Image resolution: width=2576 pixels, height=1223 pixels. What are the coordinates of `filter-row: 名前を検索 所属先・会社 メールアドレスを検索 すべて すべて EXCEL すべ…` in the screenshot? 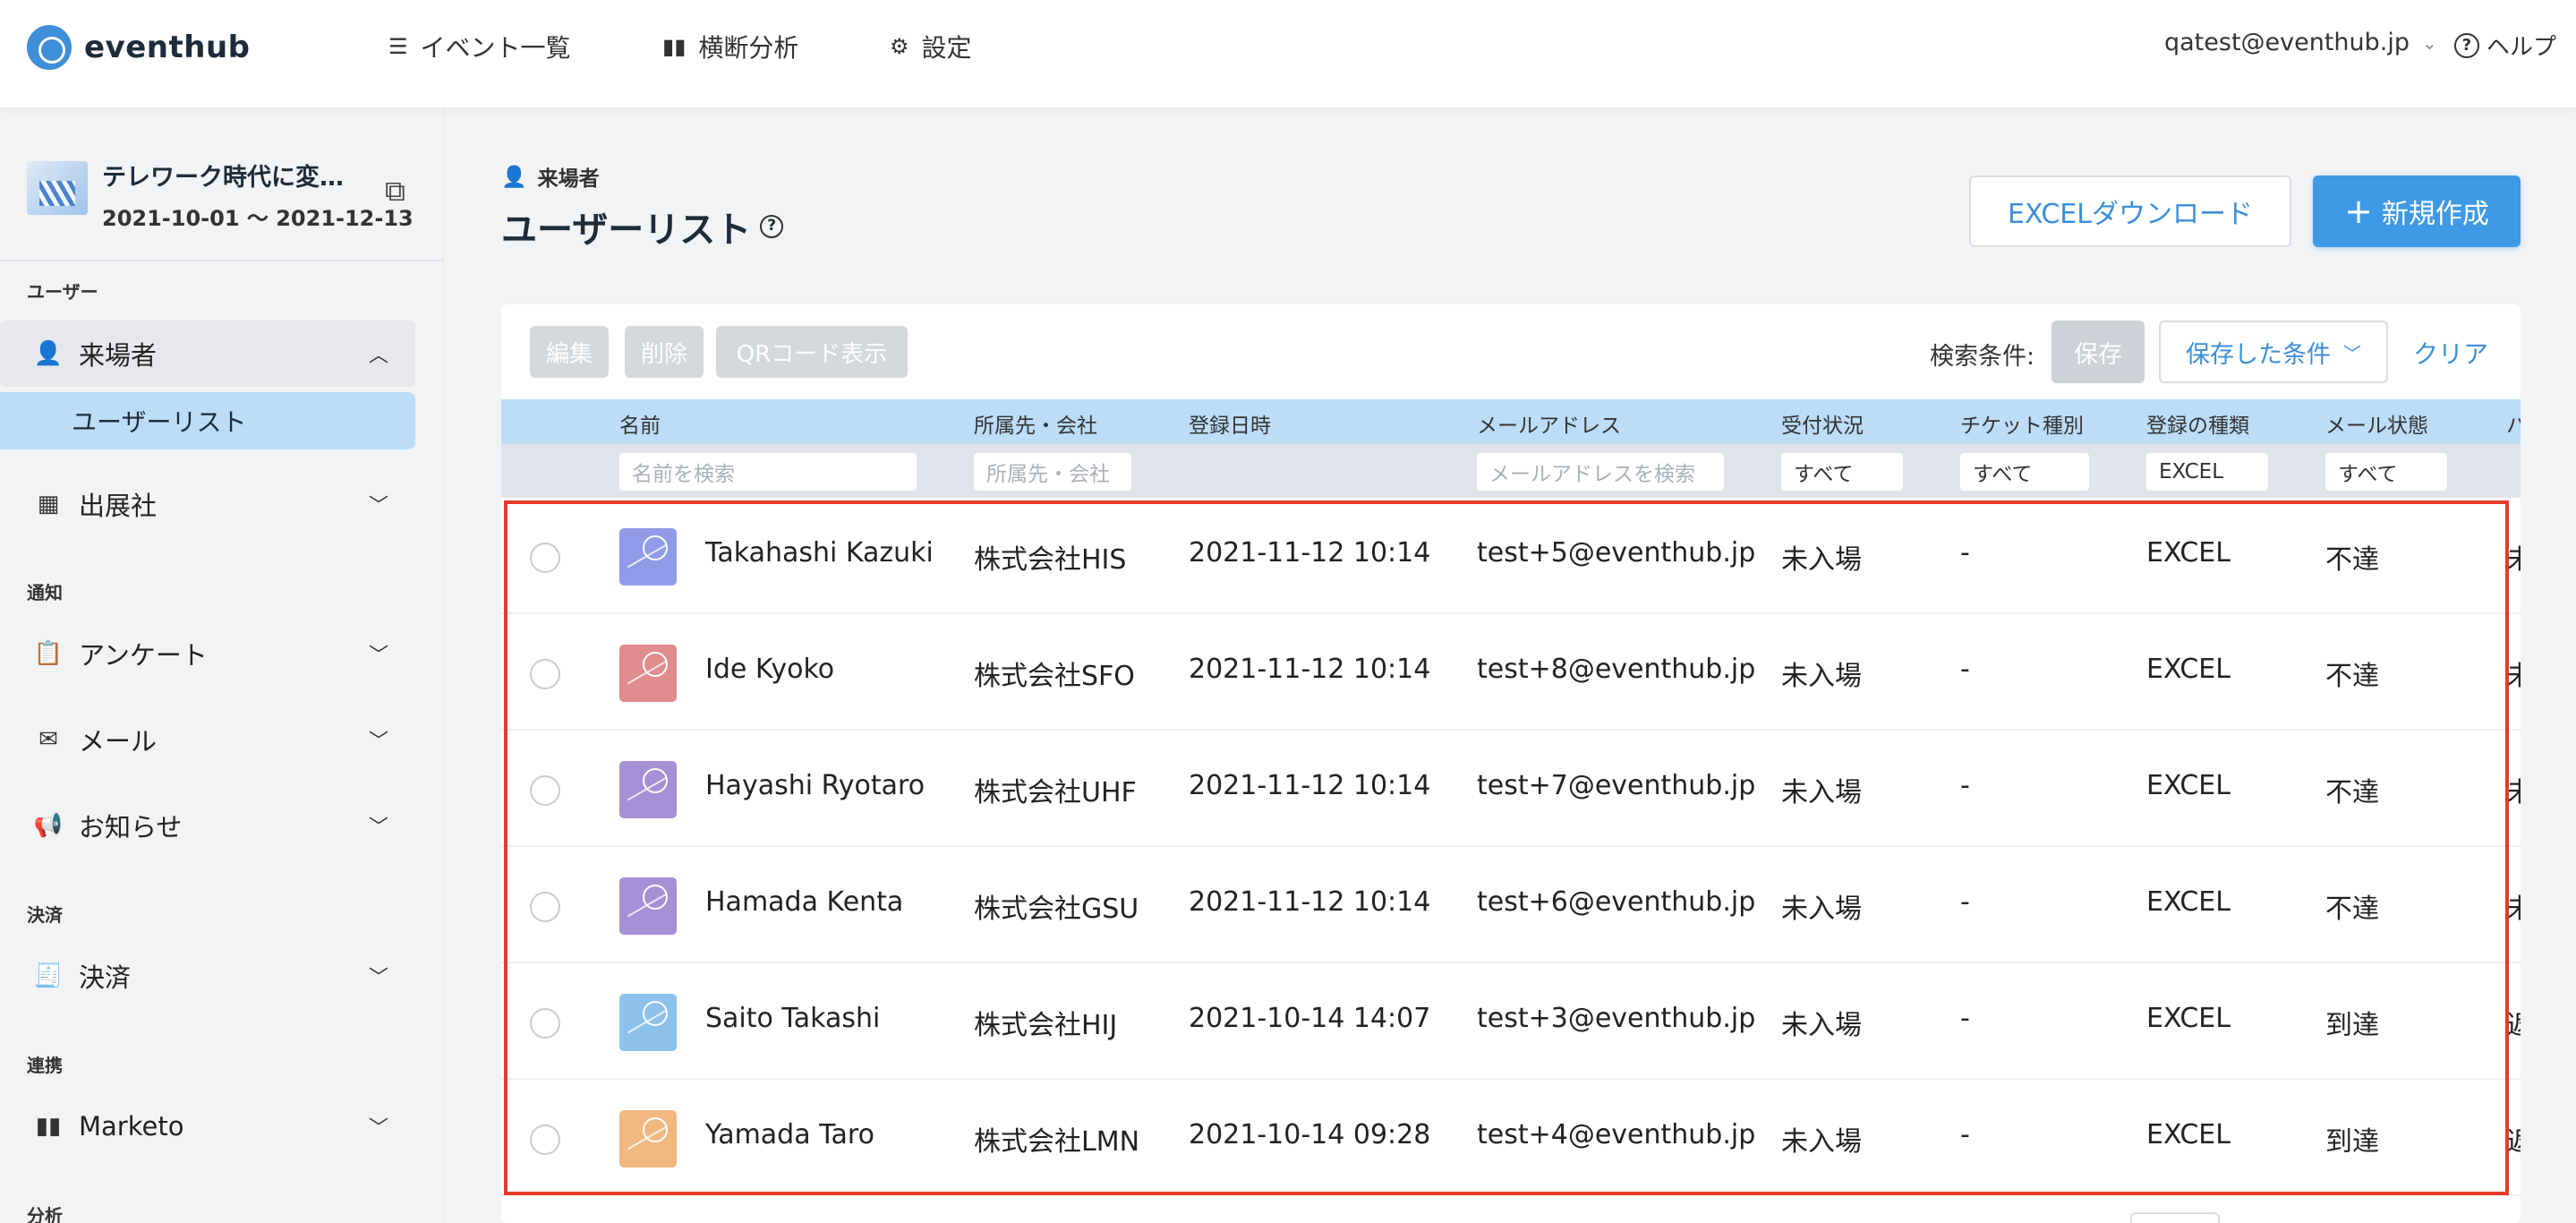 It's located at (1511, 471).